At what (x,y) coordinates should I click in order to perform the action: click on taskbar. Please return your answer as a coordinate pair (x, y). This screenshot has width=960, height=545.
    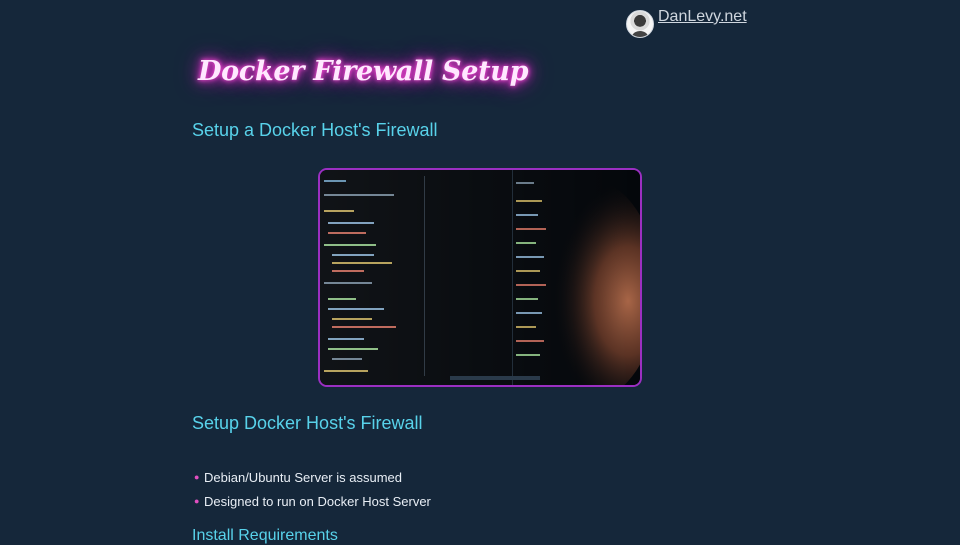
    Looking at the image, I should click on (495, 378).